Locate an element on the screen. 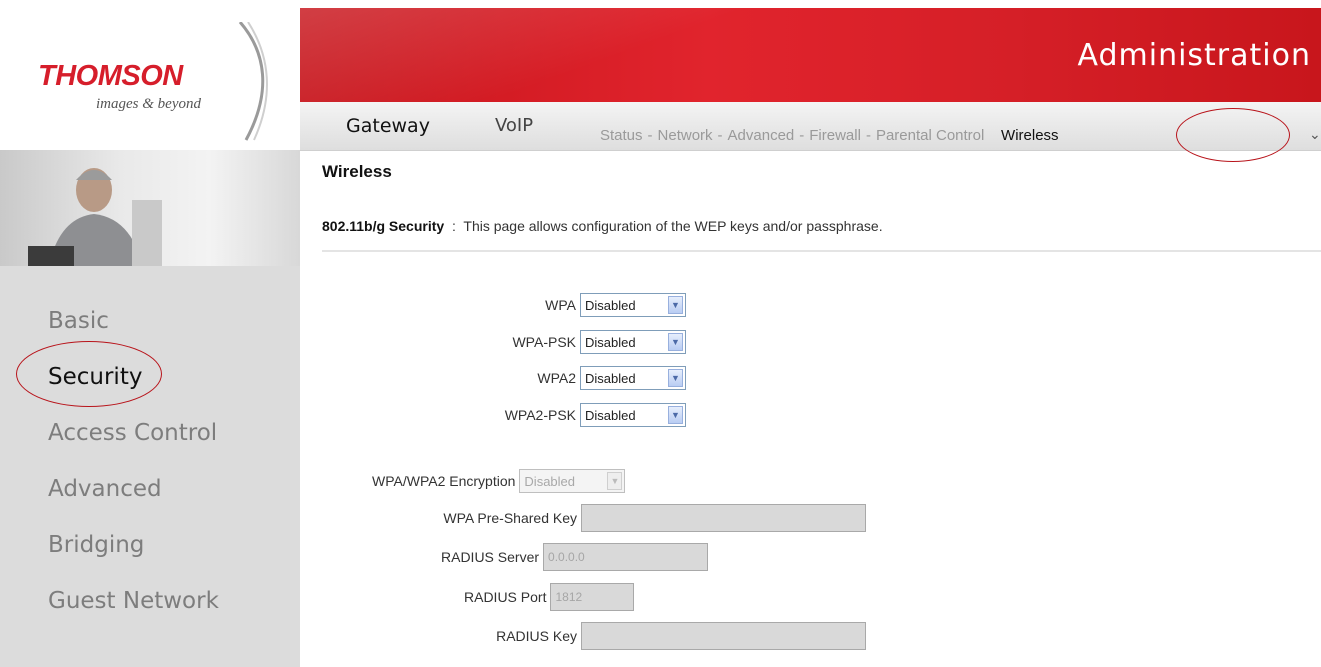 Image resolution: width=1321 pixels, height=667 pixels. wpa2-select: Disabled ▼ is located at coordinates (633, 378).